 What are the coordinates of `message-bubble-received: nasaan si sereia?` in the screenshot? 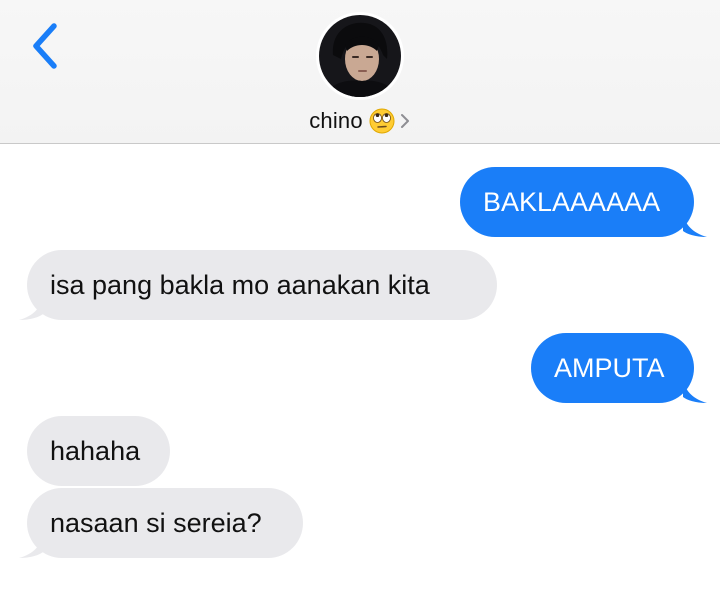 It's located at (165, 523).